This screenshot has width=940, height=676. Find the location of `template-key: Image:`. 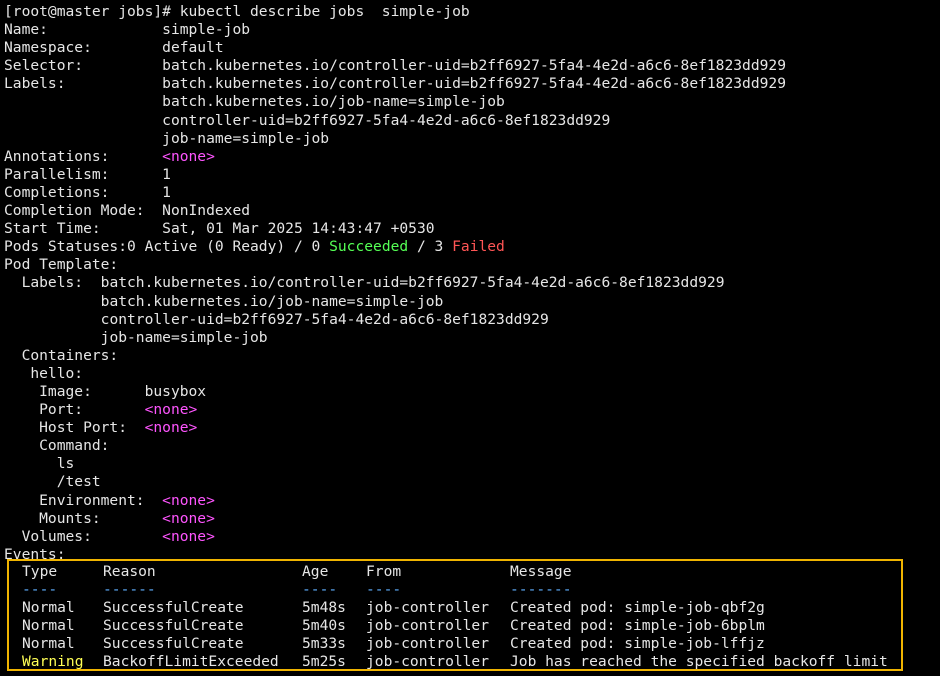

template-key: Image: is located at coordinates (74, 391).